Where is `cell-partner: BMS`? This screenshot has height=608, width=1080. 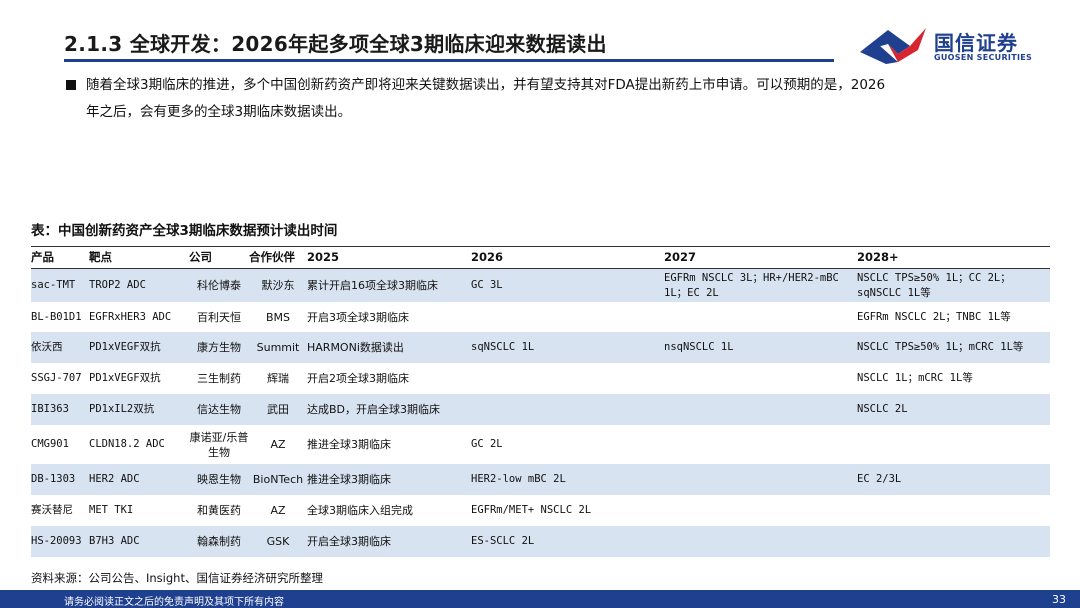
cell-partner: BMS is located at coordinates (278, 317).